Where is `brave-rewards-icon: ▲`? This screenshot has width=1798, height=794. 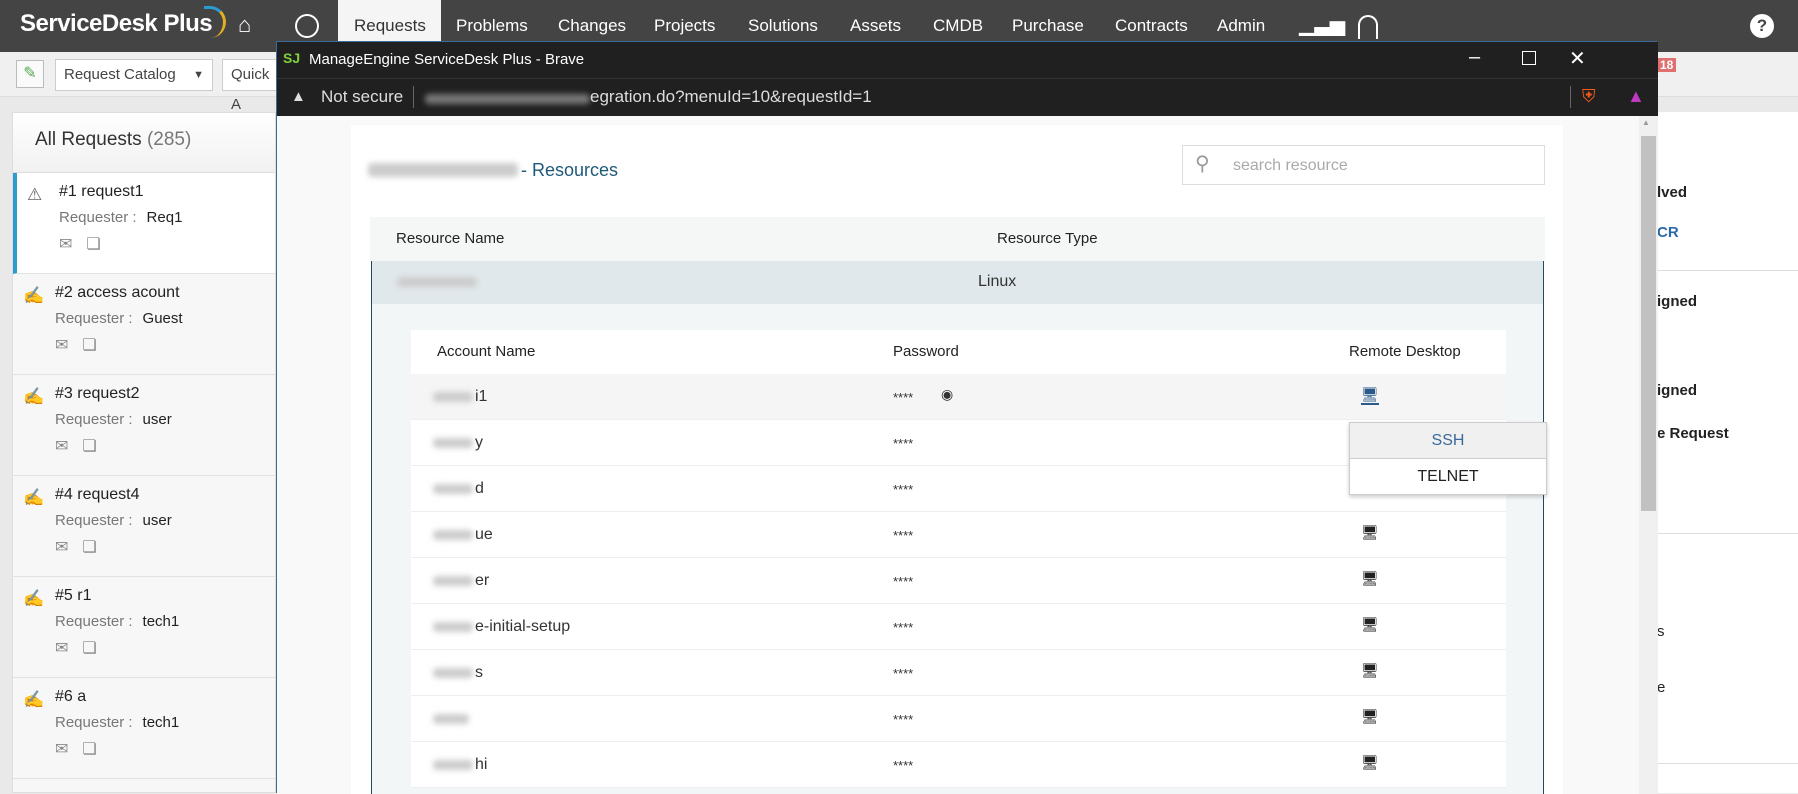
brave-rewards-icon: ▲ is located at coordinates (1636, 96).